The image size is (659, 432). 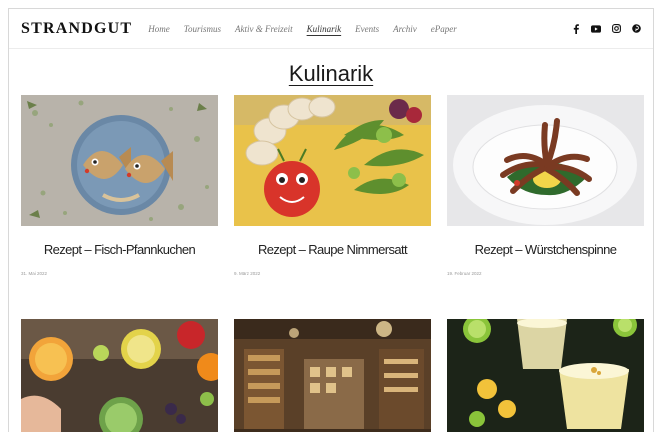 I want to click on nav-events: Events, so click(x=367, y=29).